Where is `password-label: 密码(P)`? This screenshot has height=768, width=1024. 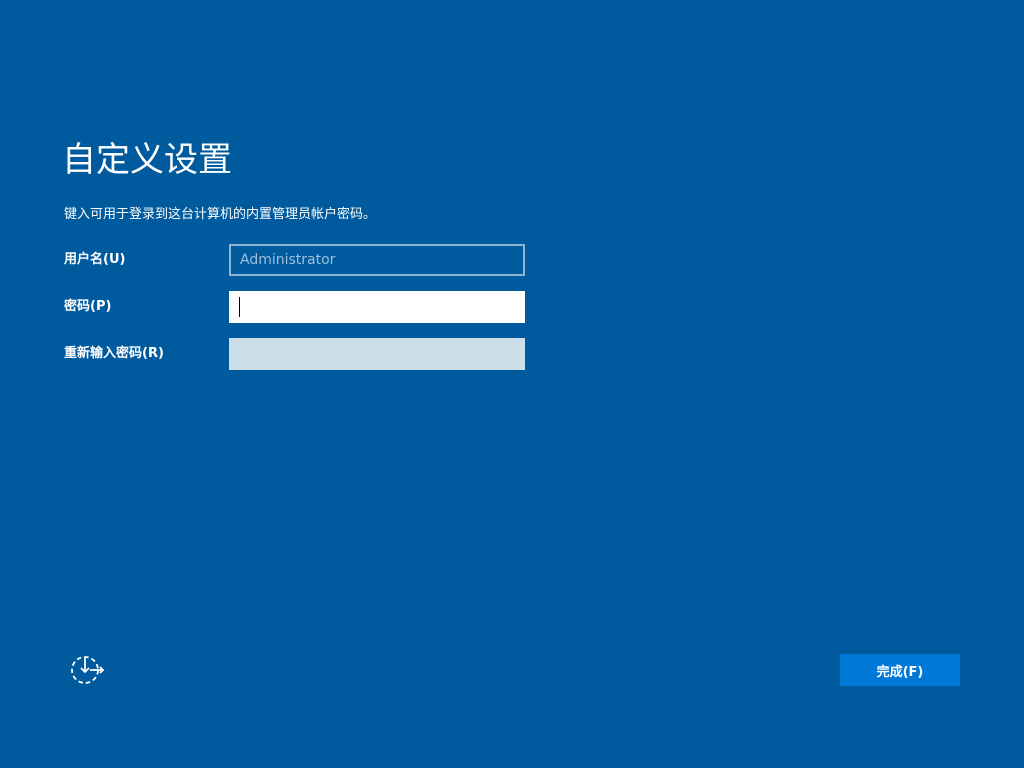 password-label: 密码(P) is located at coordinates (88, 306).